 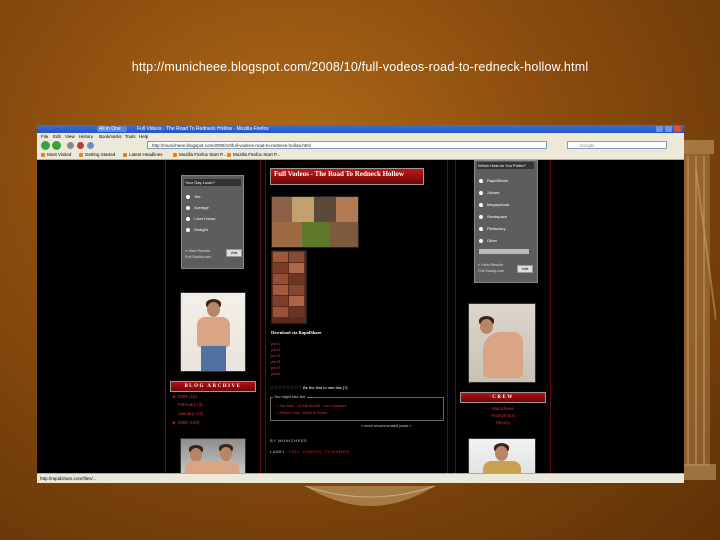 I want to click on sidebar-photo, so click(x=213, y=332).